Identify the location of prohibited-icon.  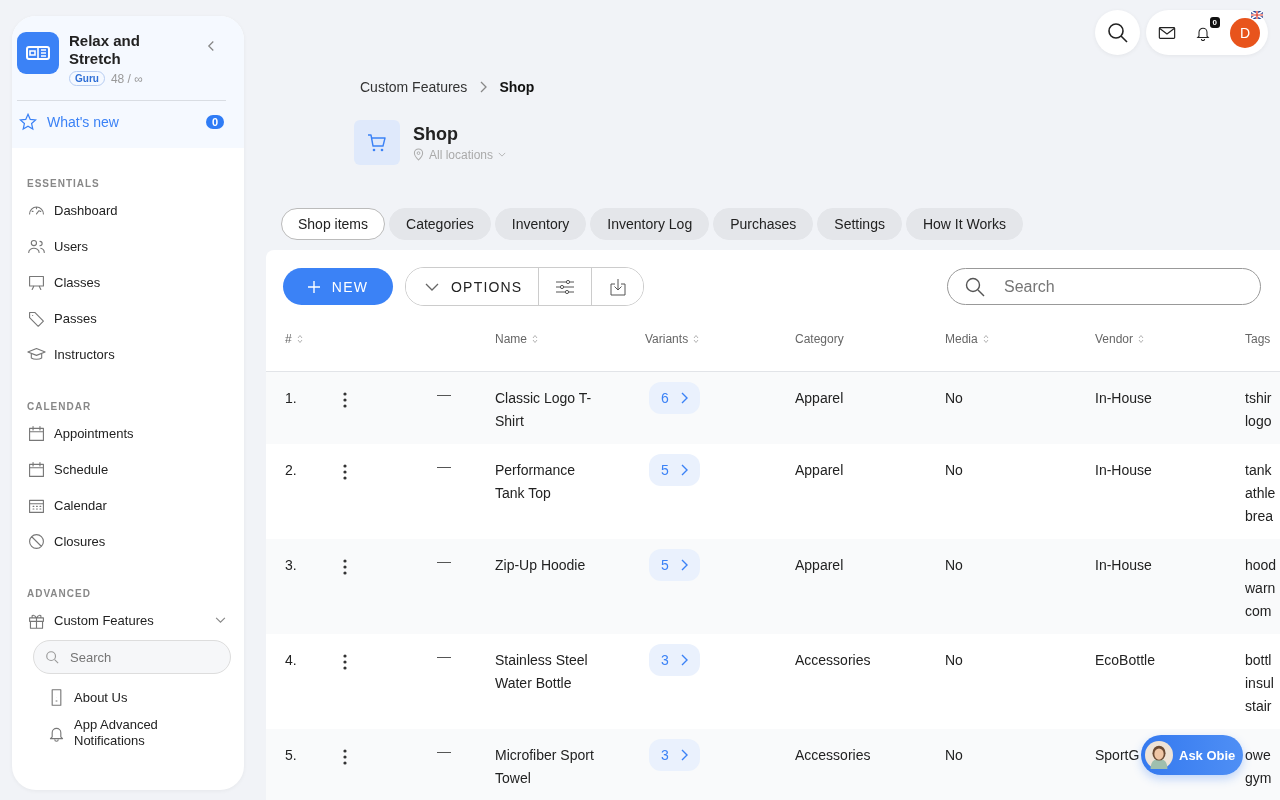
(36, 541).